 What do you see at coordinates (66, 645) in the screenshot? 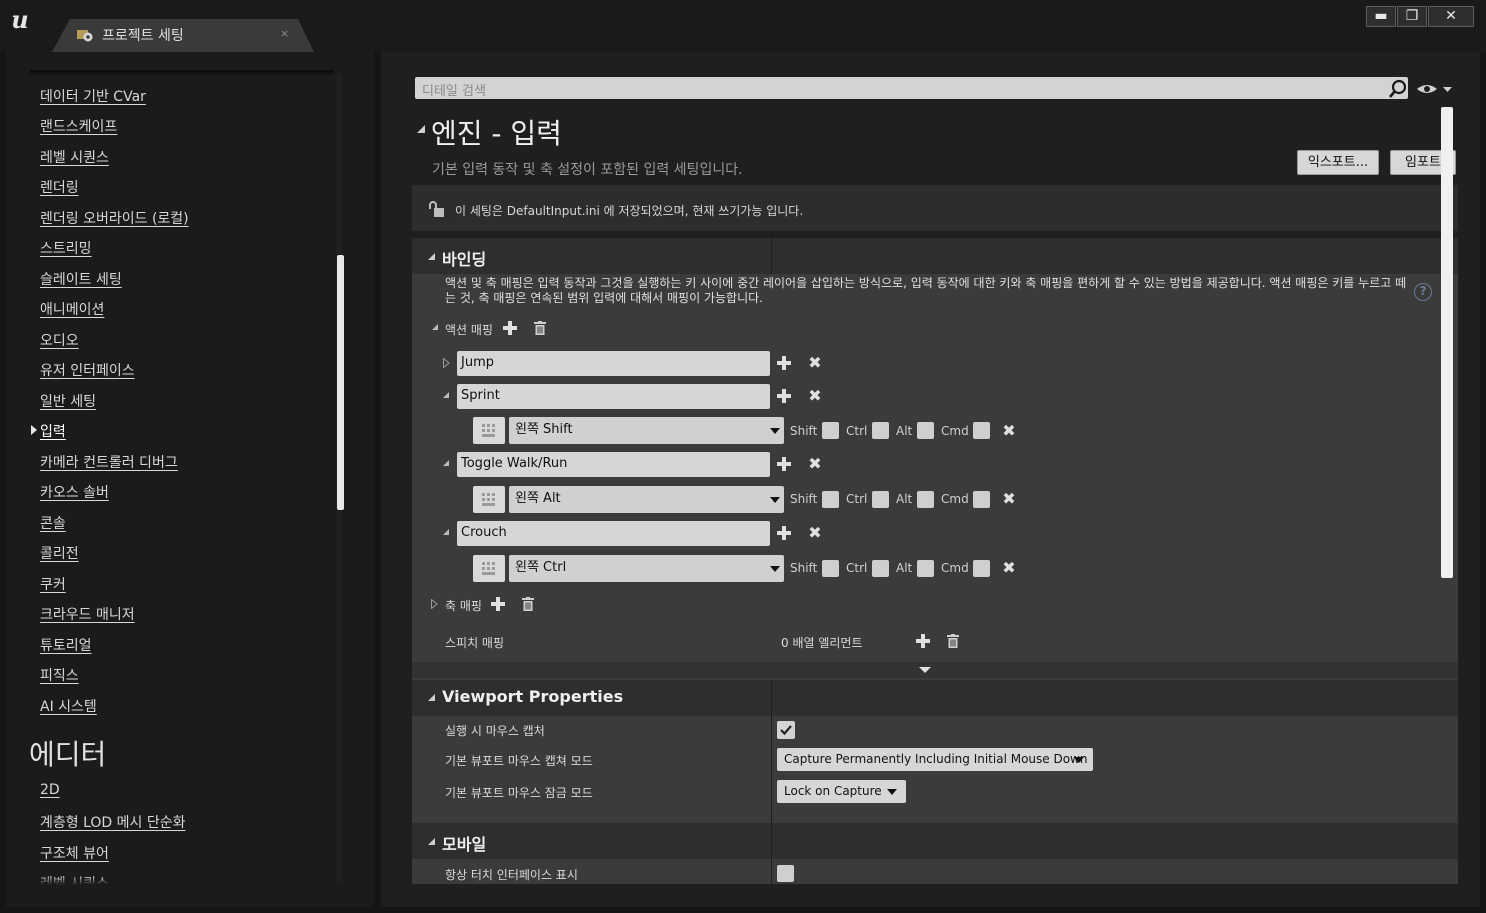
I see `sidebar-item-tutorial: 튜토리얼` at bounding box center [66, 645].